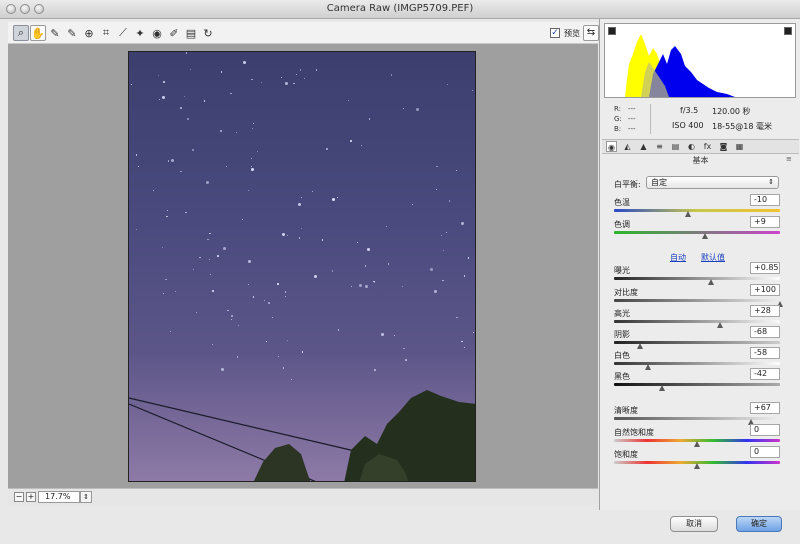 This screenshot has height=544, width=800. What do you see at coordinates (618, 119) in the screenshot?
I see `g-label: G:` at bounding box center [618, 119].